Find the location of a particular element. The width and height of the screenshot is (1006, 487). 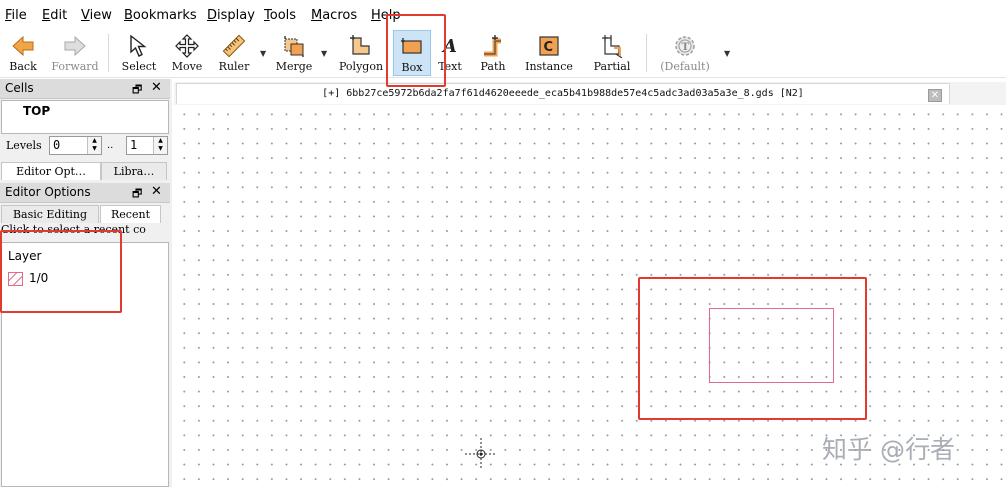

instance-icon: C is located at coordinates (549, 46).